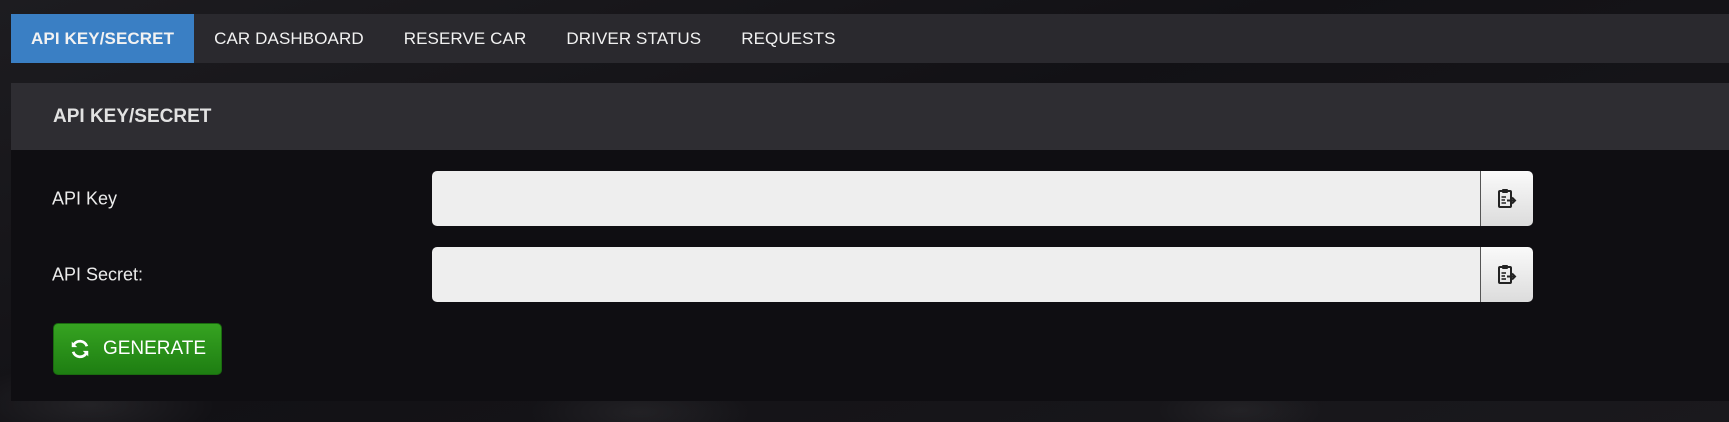 The width and height of the screenshot is (1729, 422). What do you see at coordinates (633, 38) in the screenshot?
I see `nav-tab-driver-status: DRIVER STATUS` at bounding box center [633, 38].